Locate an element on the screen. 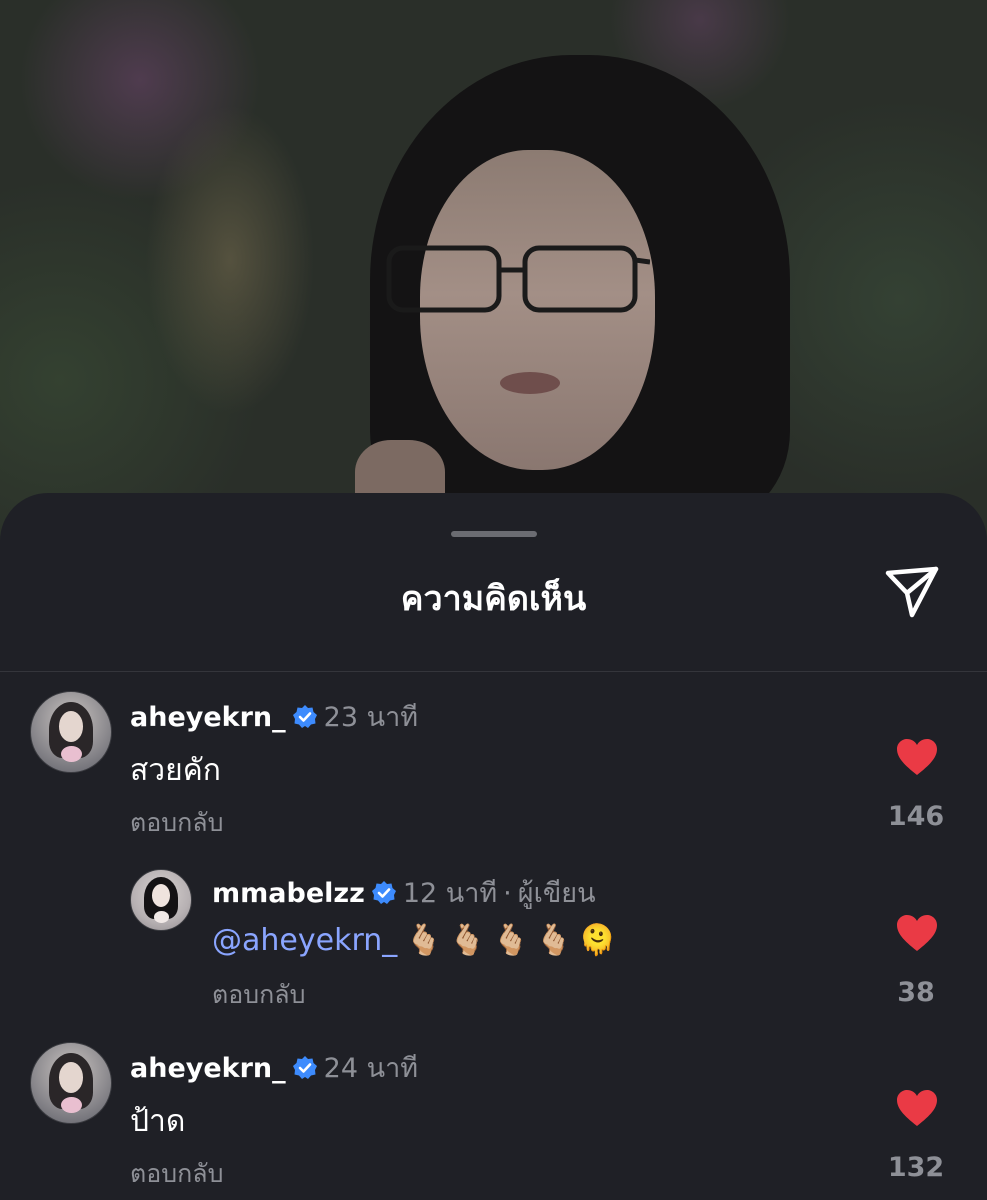 The width and height of the screenshot is (987, 1200). author-tag: ผู้เขียน is located at coordinates (556, 893).